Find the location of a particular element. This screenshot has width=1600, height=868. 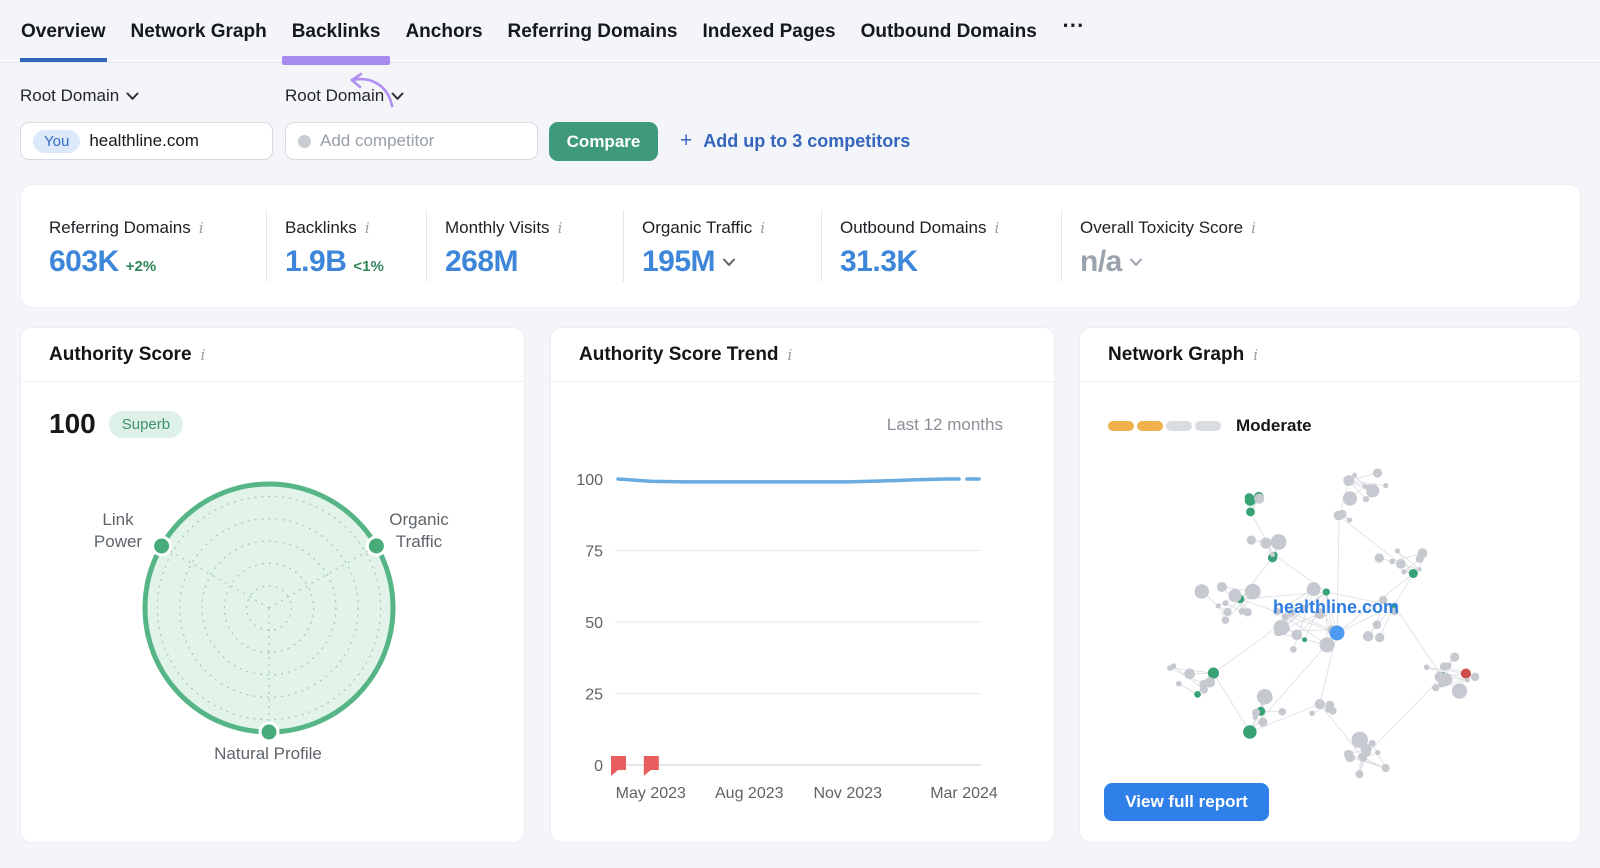

svg-text: Mar 2024 is located at coordinates (964, 793).